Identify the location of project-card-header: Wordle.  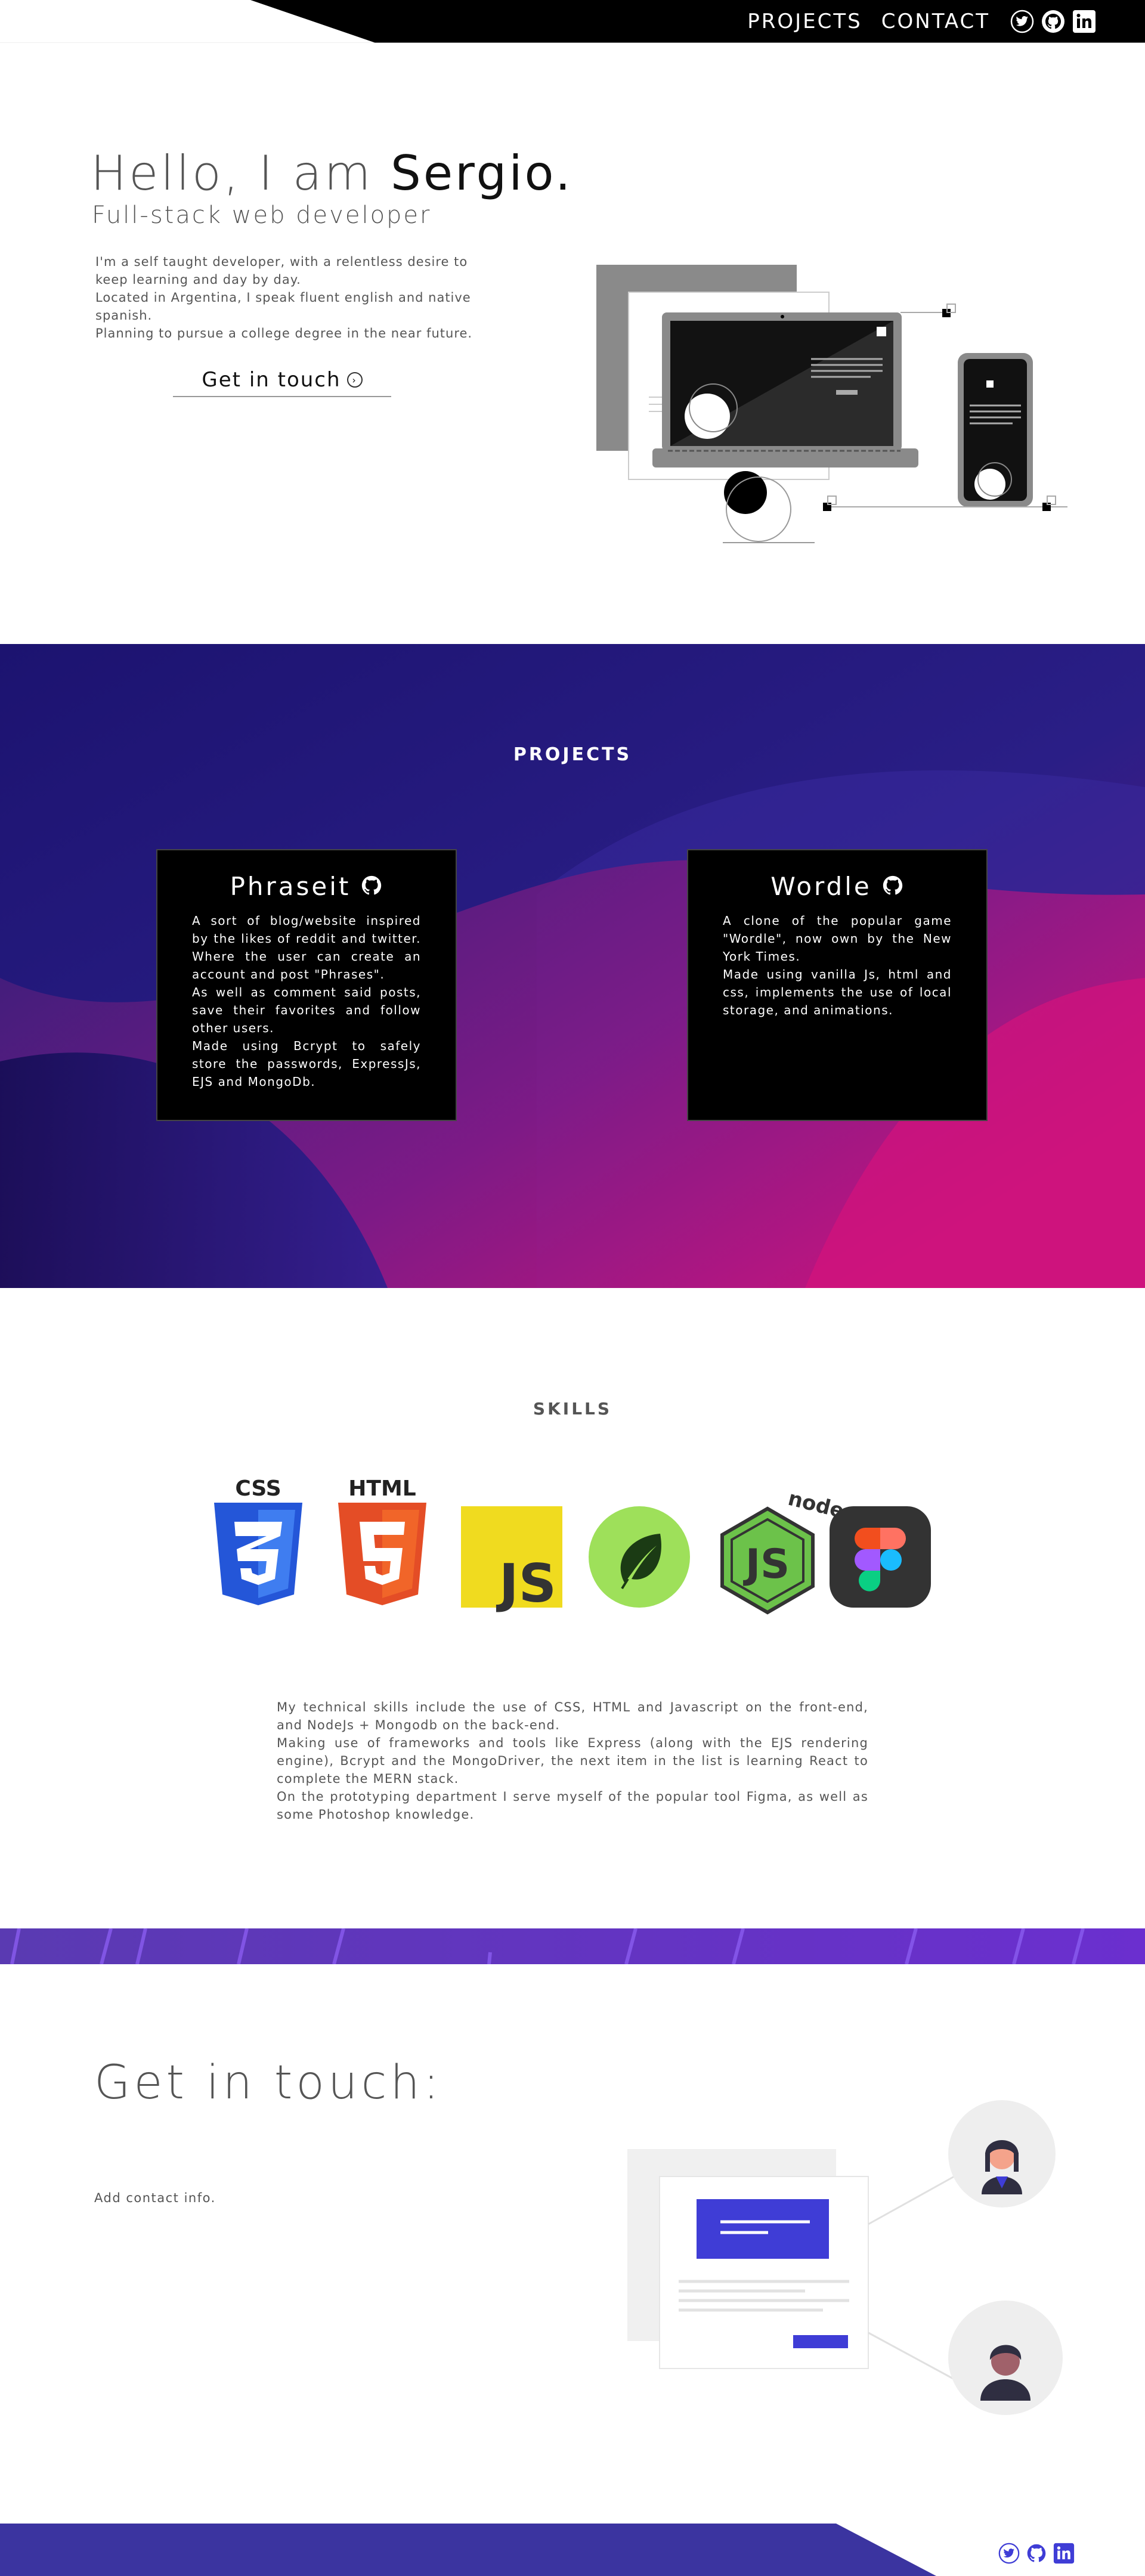
(837, 887).